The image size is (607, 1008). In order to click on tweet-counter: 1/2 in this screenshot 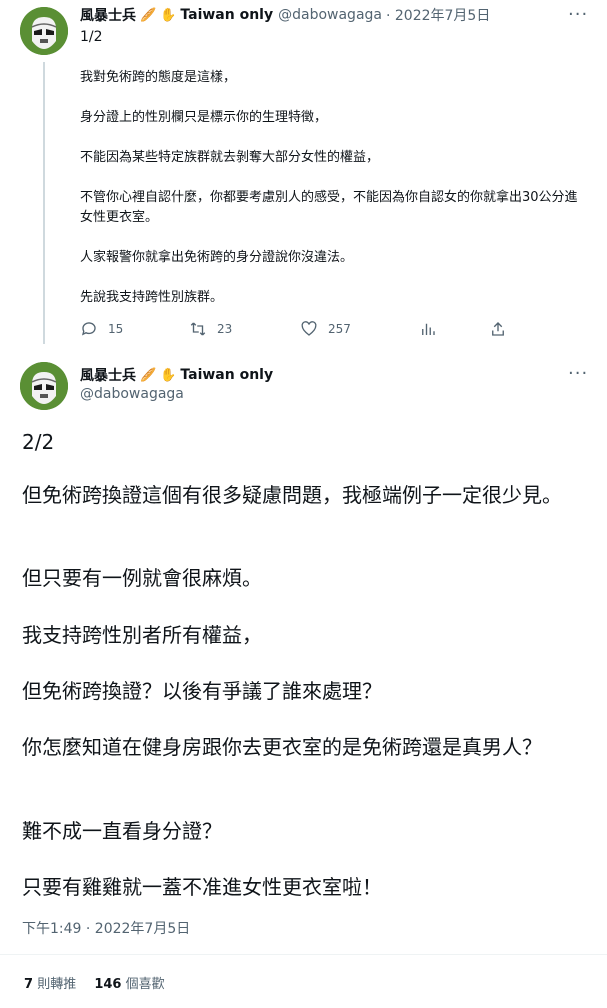, I will do `click(91, 37)`.